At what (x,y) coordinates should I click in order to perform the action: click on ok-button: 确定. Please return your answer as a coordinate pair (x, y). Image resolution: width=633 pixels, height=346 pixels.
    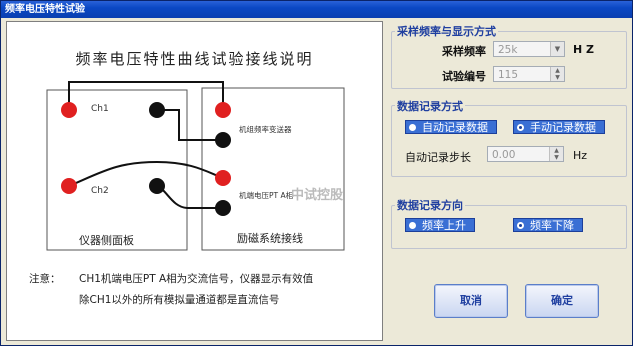
    Looking at the image, I should click on (562, 301).